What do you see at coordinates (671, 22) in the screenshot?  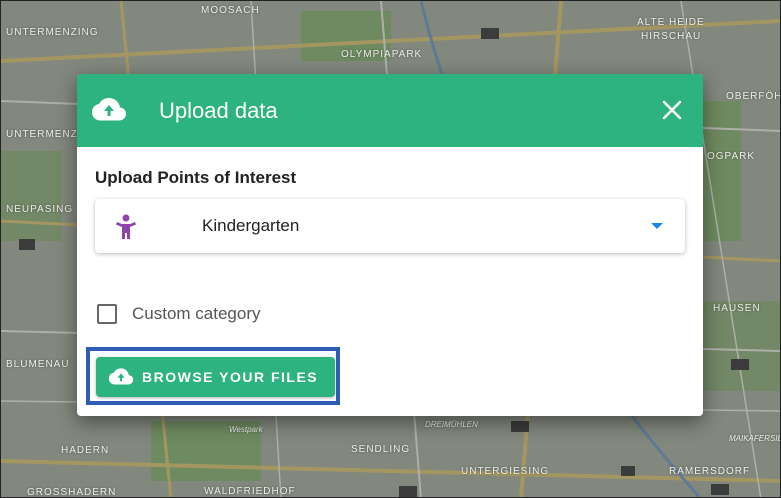 I see `map-label: ALTE HEIDE` at bounding box center [671, 22].